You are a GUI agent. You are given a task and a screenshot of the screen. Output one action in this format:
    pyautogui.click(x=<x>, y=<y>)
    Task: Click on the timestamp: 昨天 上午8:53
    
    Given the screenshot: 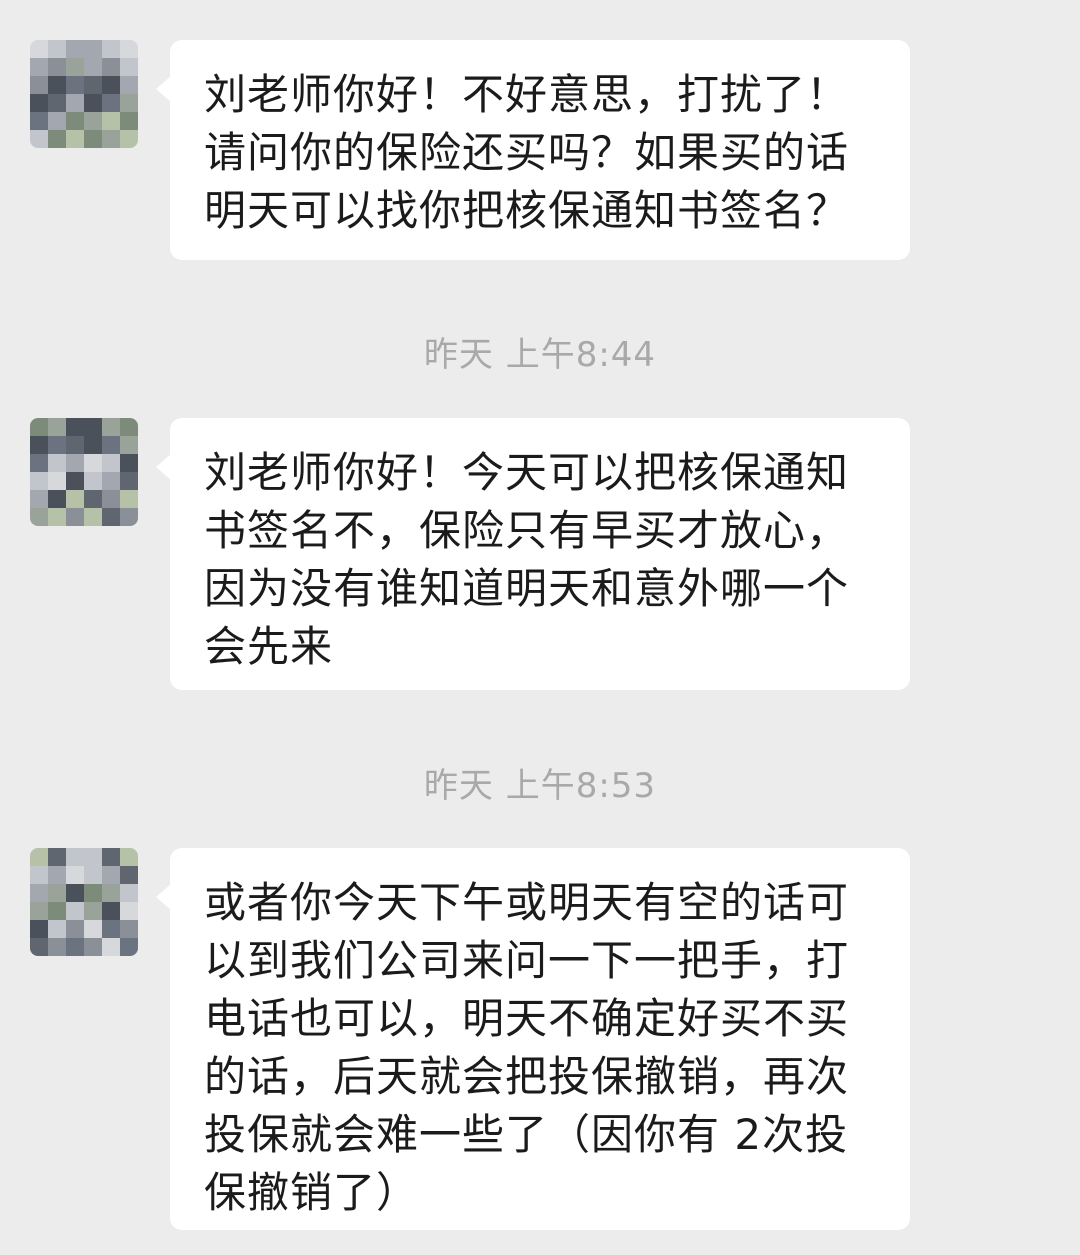 What is the action you would take?
    pyautogui.click(x=540, y=786)
    